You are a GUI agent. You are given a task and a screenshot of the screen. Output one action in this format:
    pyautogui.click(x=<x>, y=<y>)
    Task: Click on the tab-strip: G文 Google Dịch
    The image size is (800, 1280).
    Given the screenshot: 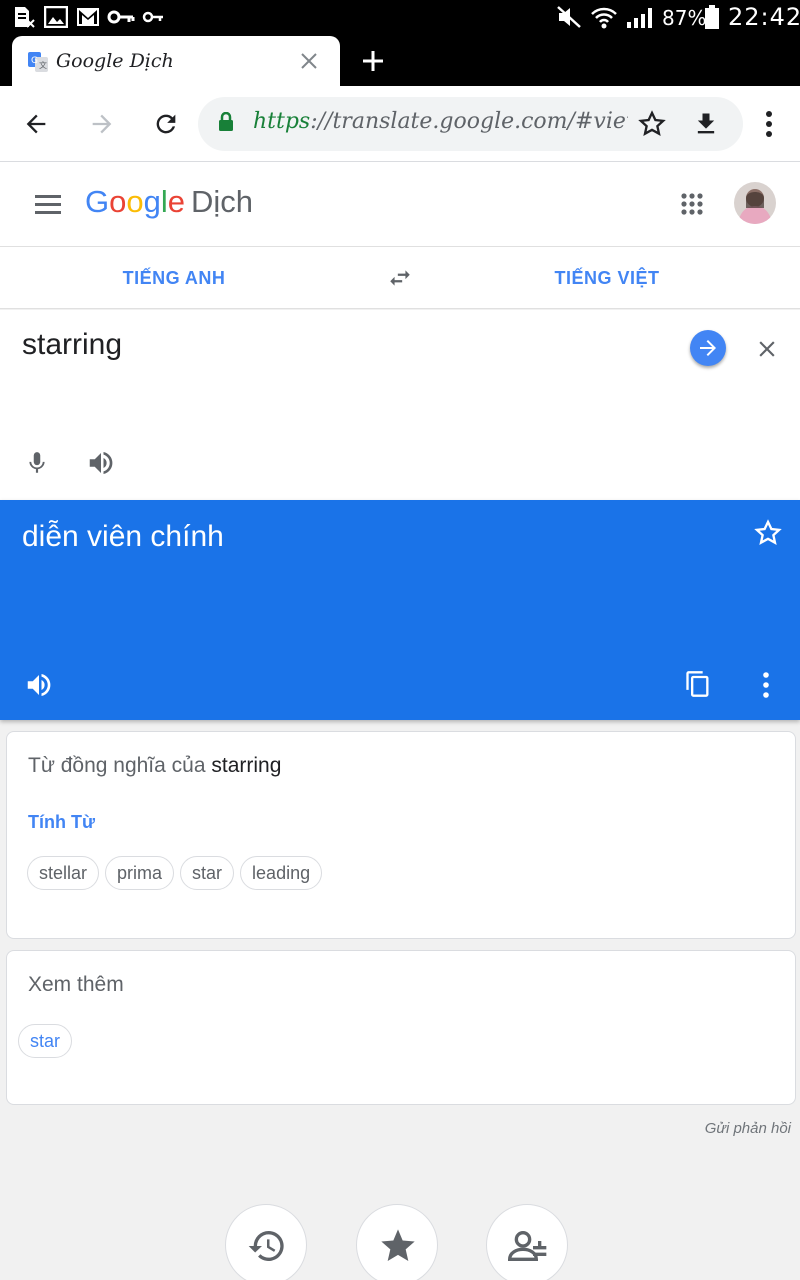 What is the action you would take?
    pyautogui.click(x=400, y=60)
    